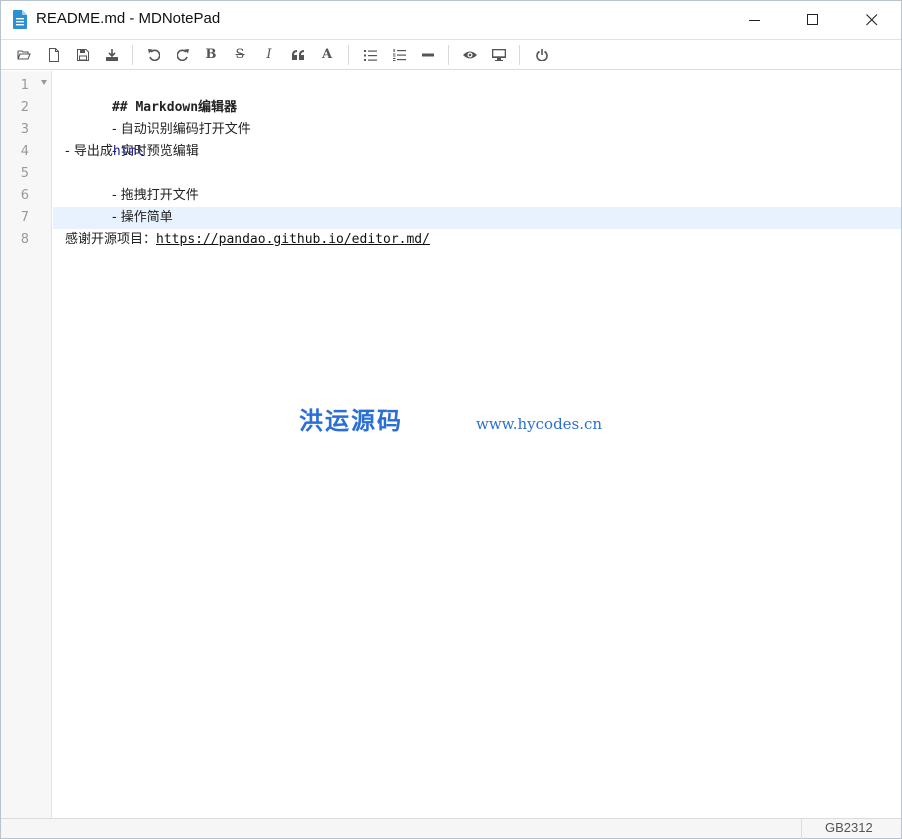 The width and height of the screenshot is (902, 839). I want to click on undo-button, so click(154, 55).